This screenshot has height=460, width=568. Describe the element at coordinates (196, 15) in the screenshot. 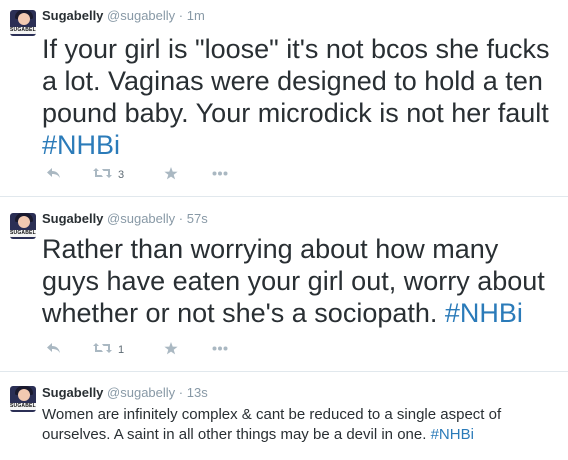

I see `timestamp: 1m` at that location.